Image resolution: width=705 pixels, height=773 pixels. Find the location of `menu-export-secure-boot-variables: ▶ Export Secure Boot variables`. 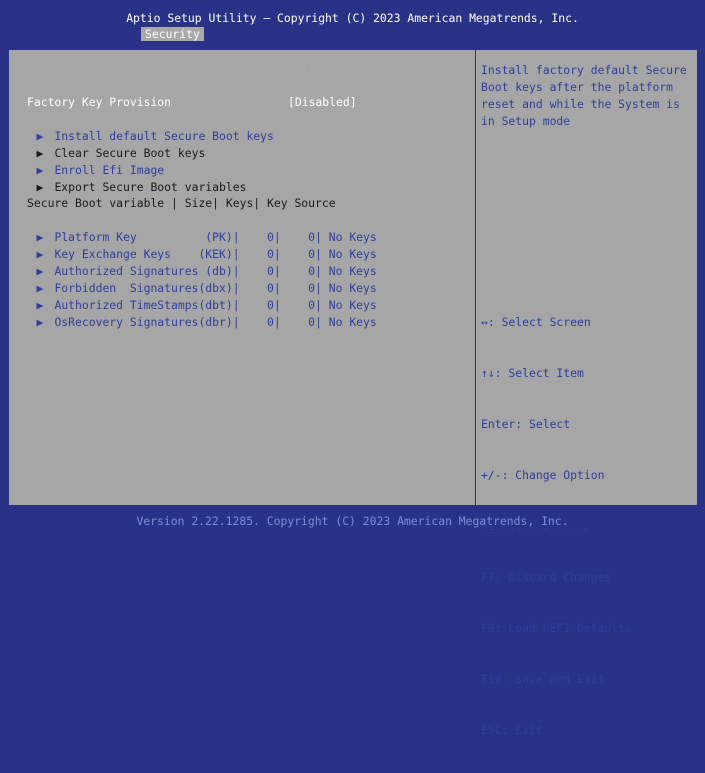

menu-export-secure-boot-variables: ▶ Export Secure Boot variables is located at coordinates (127, 178).